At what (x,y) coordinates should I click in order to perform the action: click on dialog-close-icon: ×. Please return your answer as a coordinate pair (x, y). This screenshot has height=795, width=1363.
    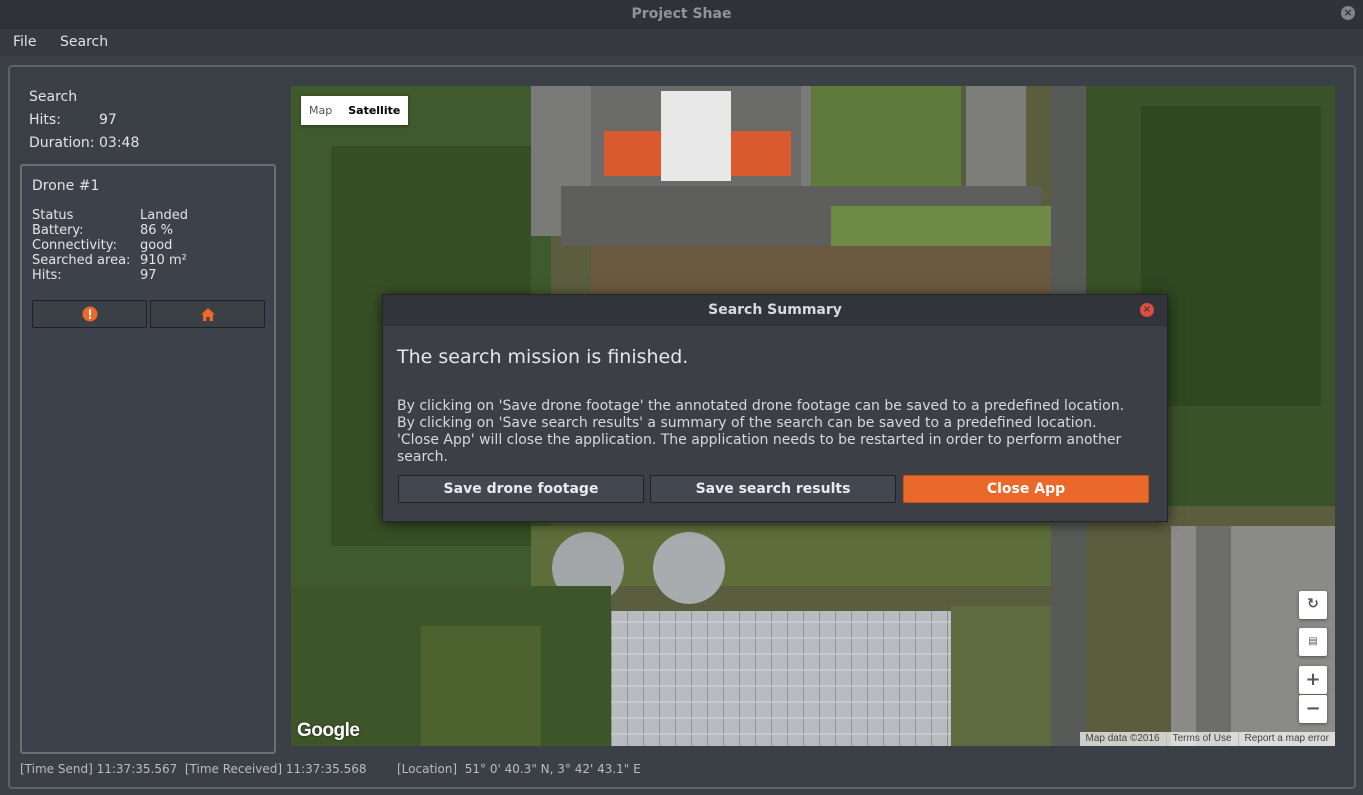
    Looking at the image, I should click on (1147, 310).